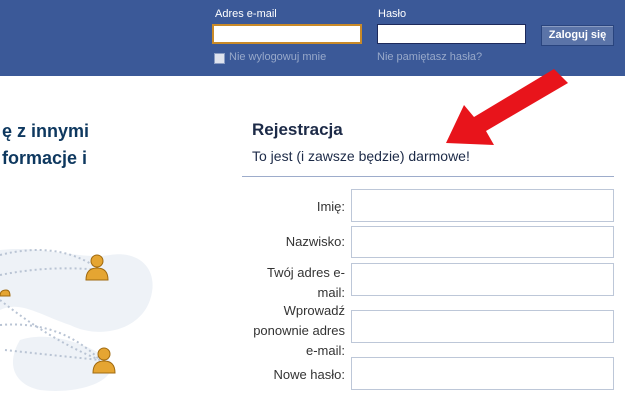  What do you see at coordinates (482, 373) in the screenshot?
I see `new-password-field` at bounding box center [482, 373].